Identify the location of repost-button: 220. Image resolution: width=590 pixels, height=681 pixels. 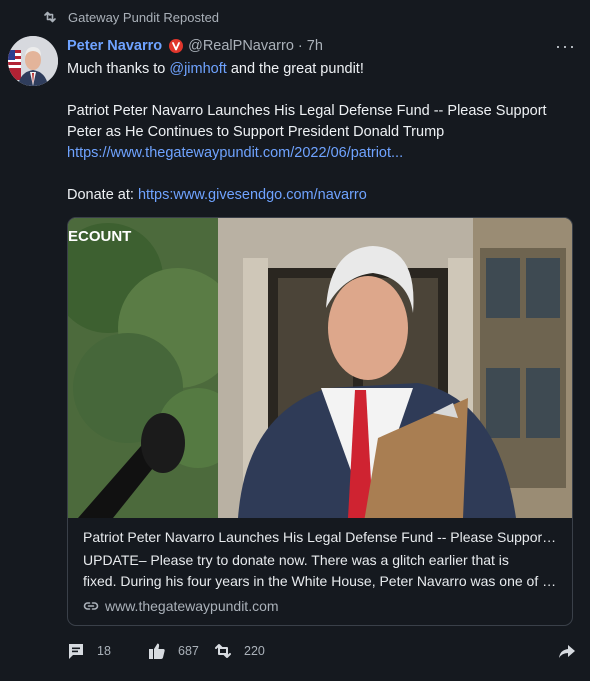
(254, 651).